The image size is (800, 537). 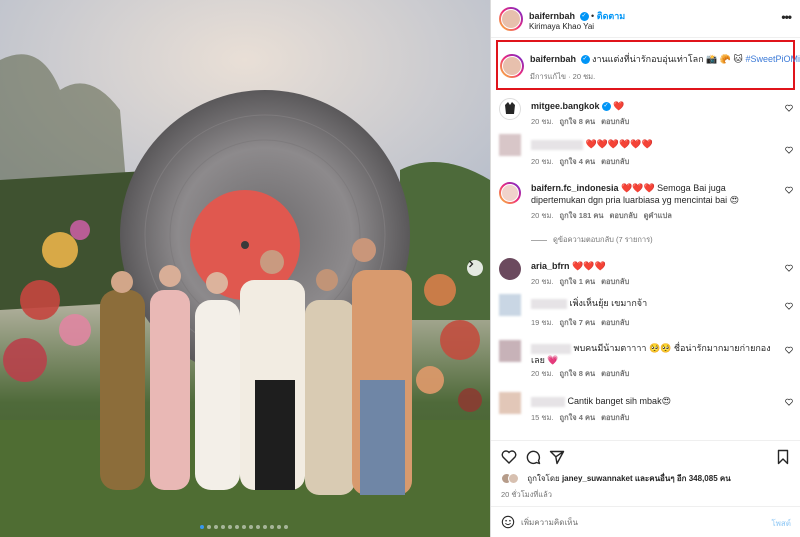 I want to click on post-timestamp: 20 ชั่วโมงที่แล้ว, so click(x=526, y=495).